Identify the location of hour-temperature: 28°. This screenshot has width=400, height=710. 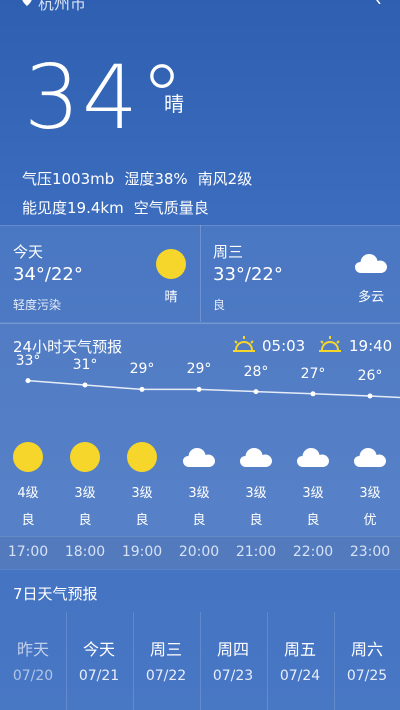
(256, 371).